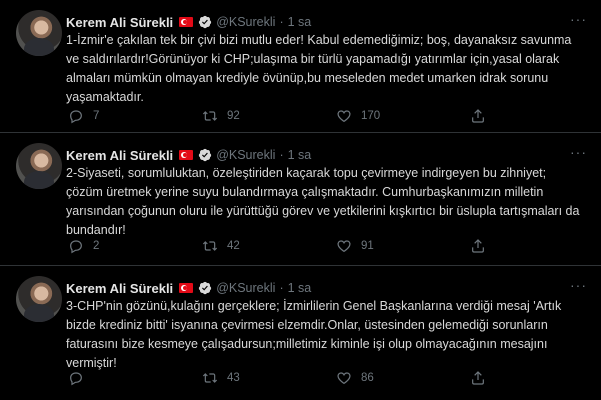  What do you see at coordinates (233, 246) in the screenshot?
I see `retweet-count: 42` at bounding box center [233, 246].